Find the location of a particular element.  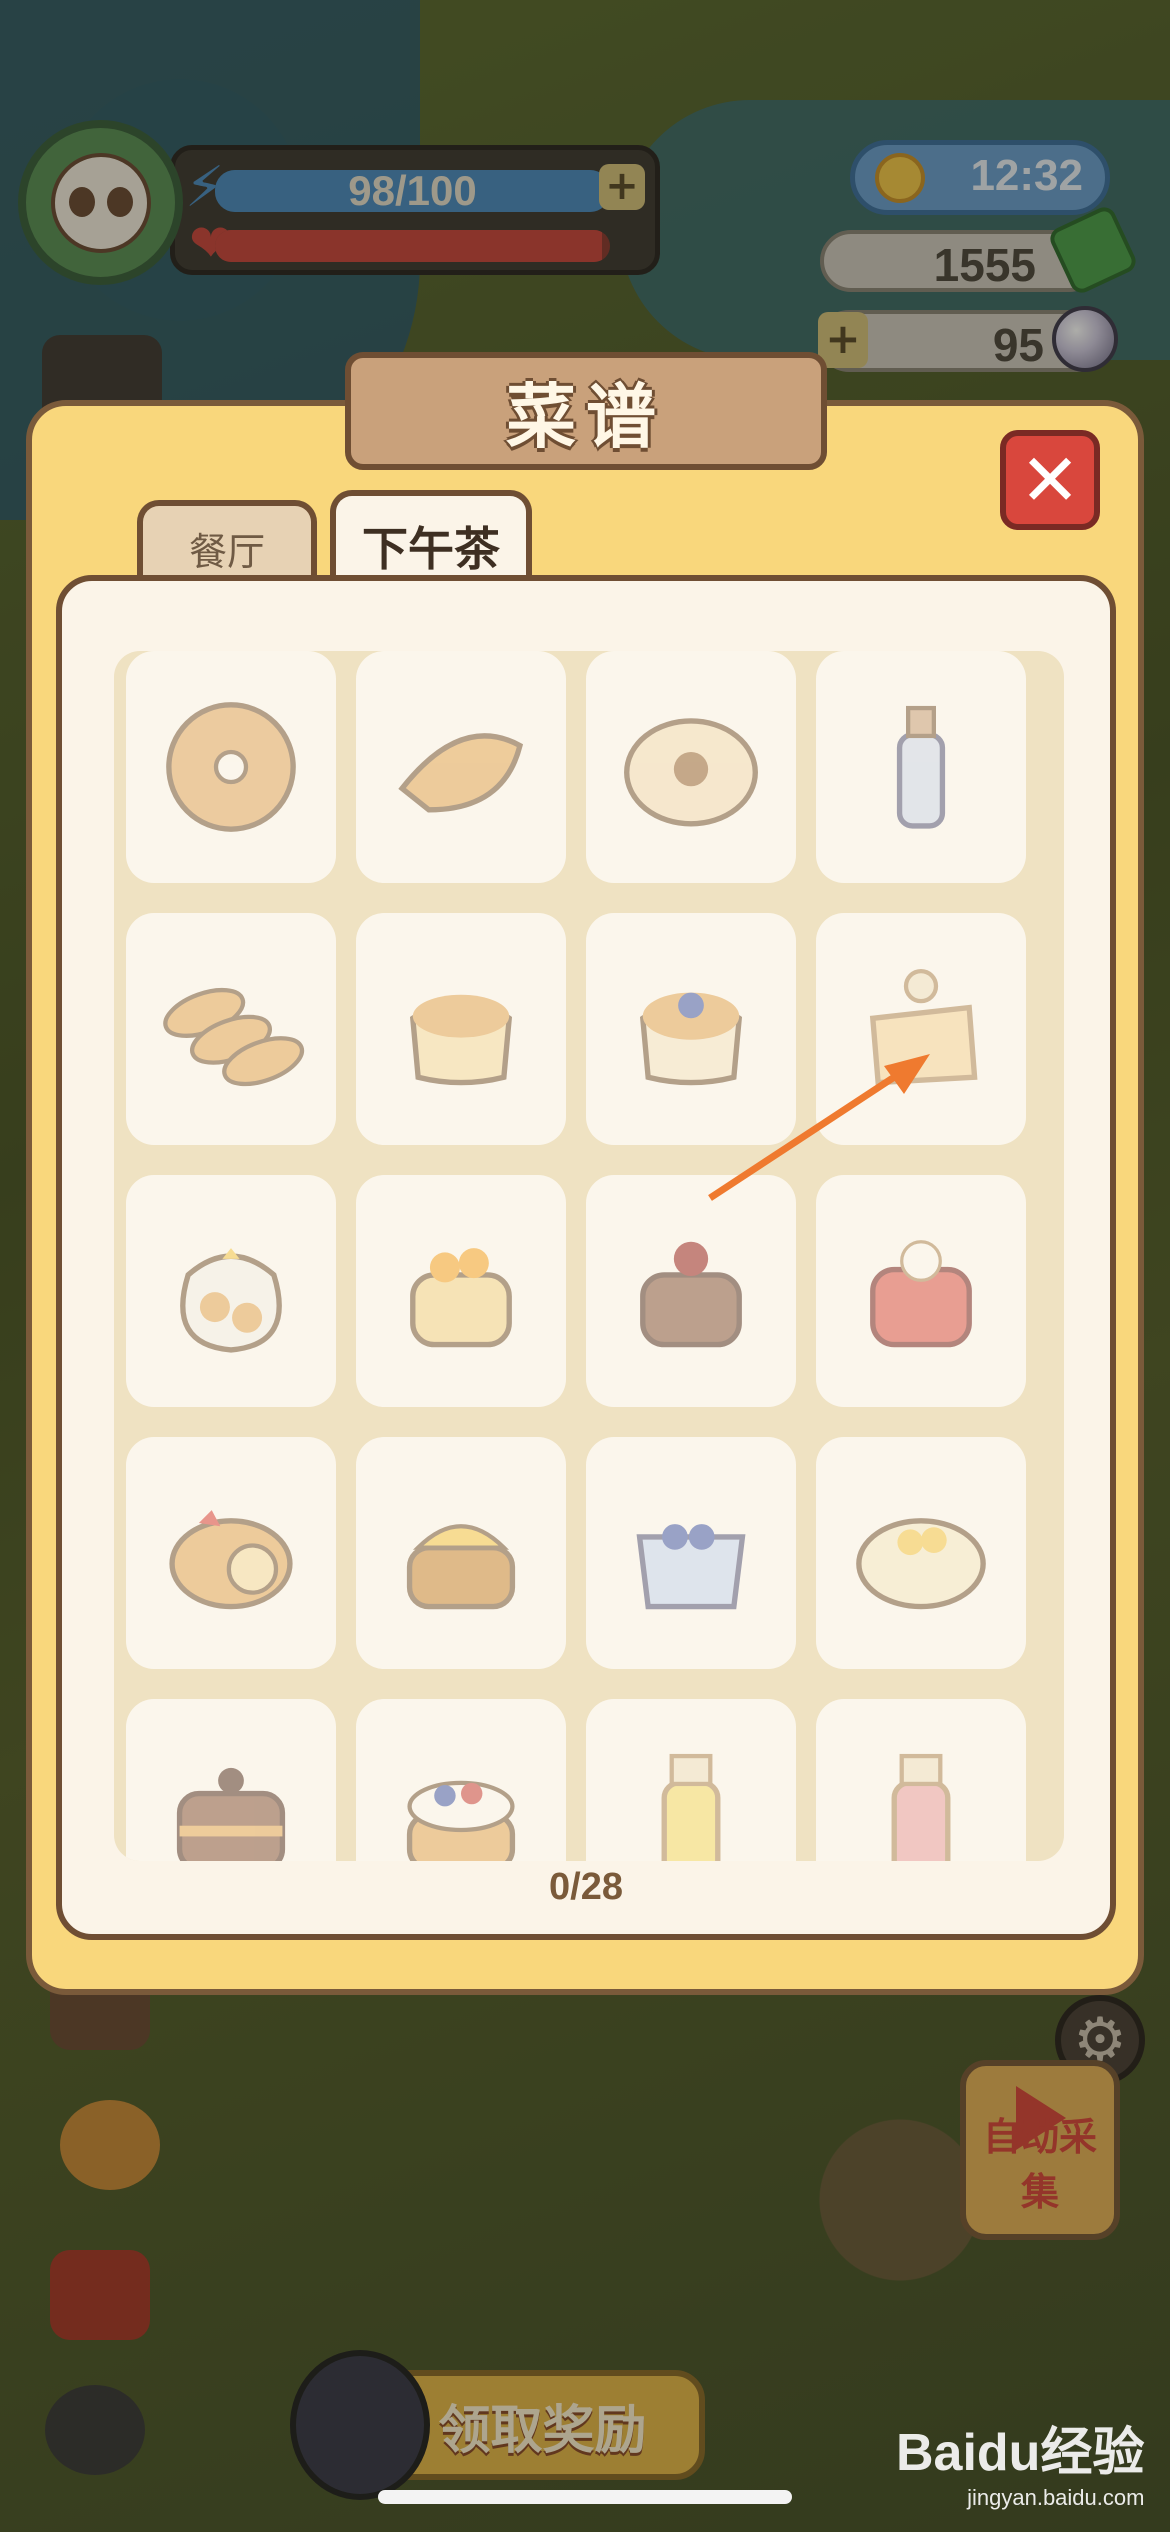

croissant-icon is located at coordinates (461, 773).